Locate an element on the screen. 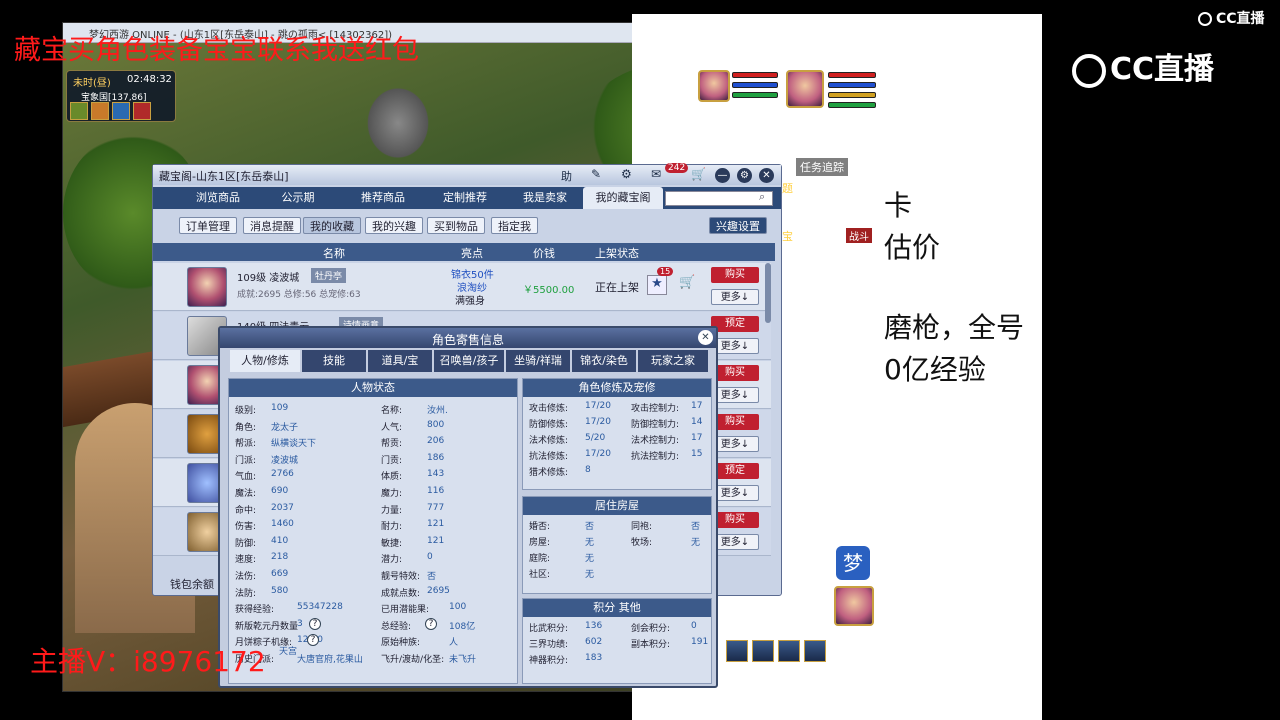  calendar-icon is located at coordinates (142, 111).